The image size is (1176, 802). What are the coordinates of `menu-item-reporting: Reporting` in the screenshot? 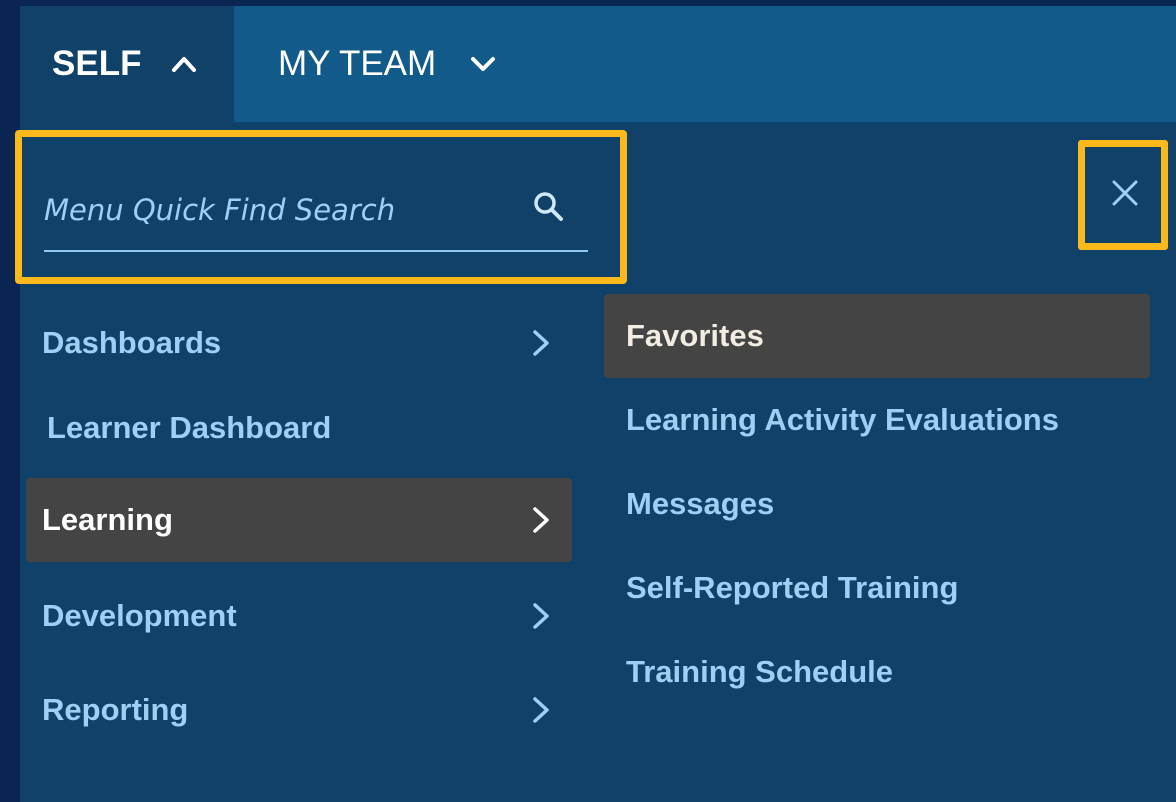 It's located at (299, 710).